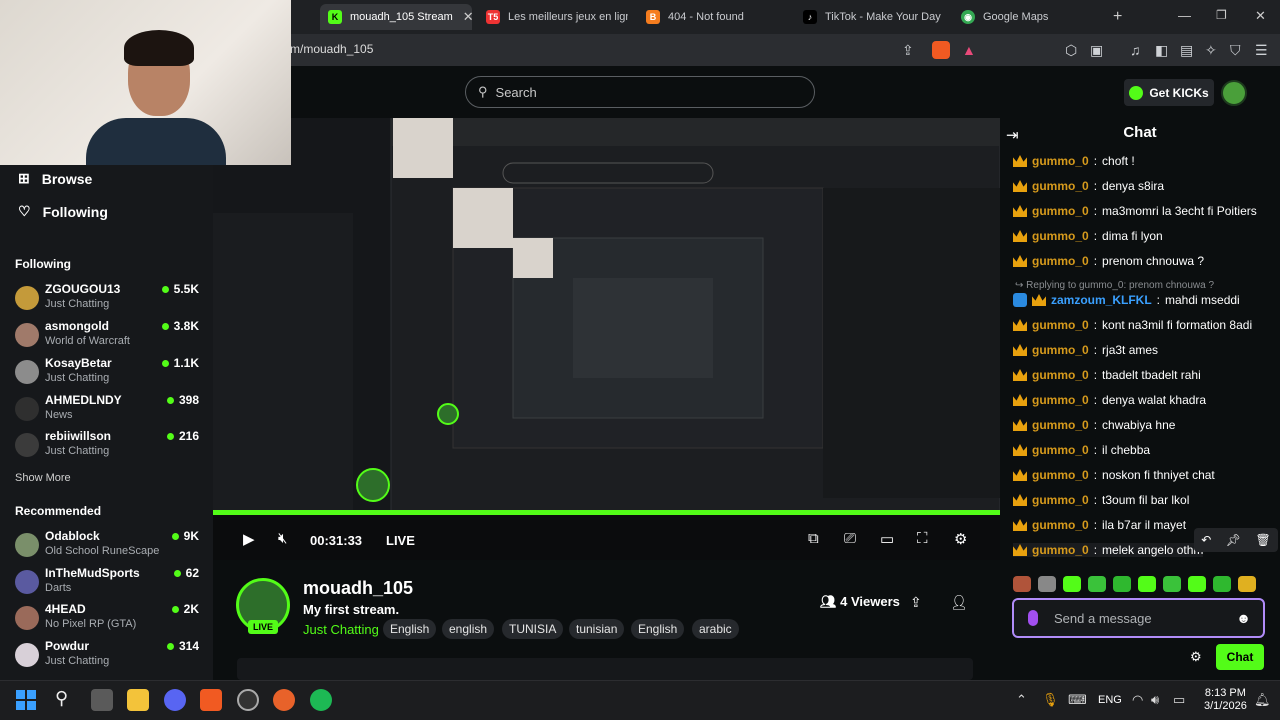 This screenshot has width=1280, height=720. What do you see at coordinates (110, 300) in the screenshot?
I see `following-item: ZGOUGOU13 Just Chatting 5.5K` at bounding box center [110, 300].